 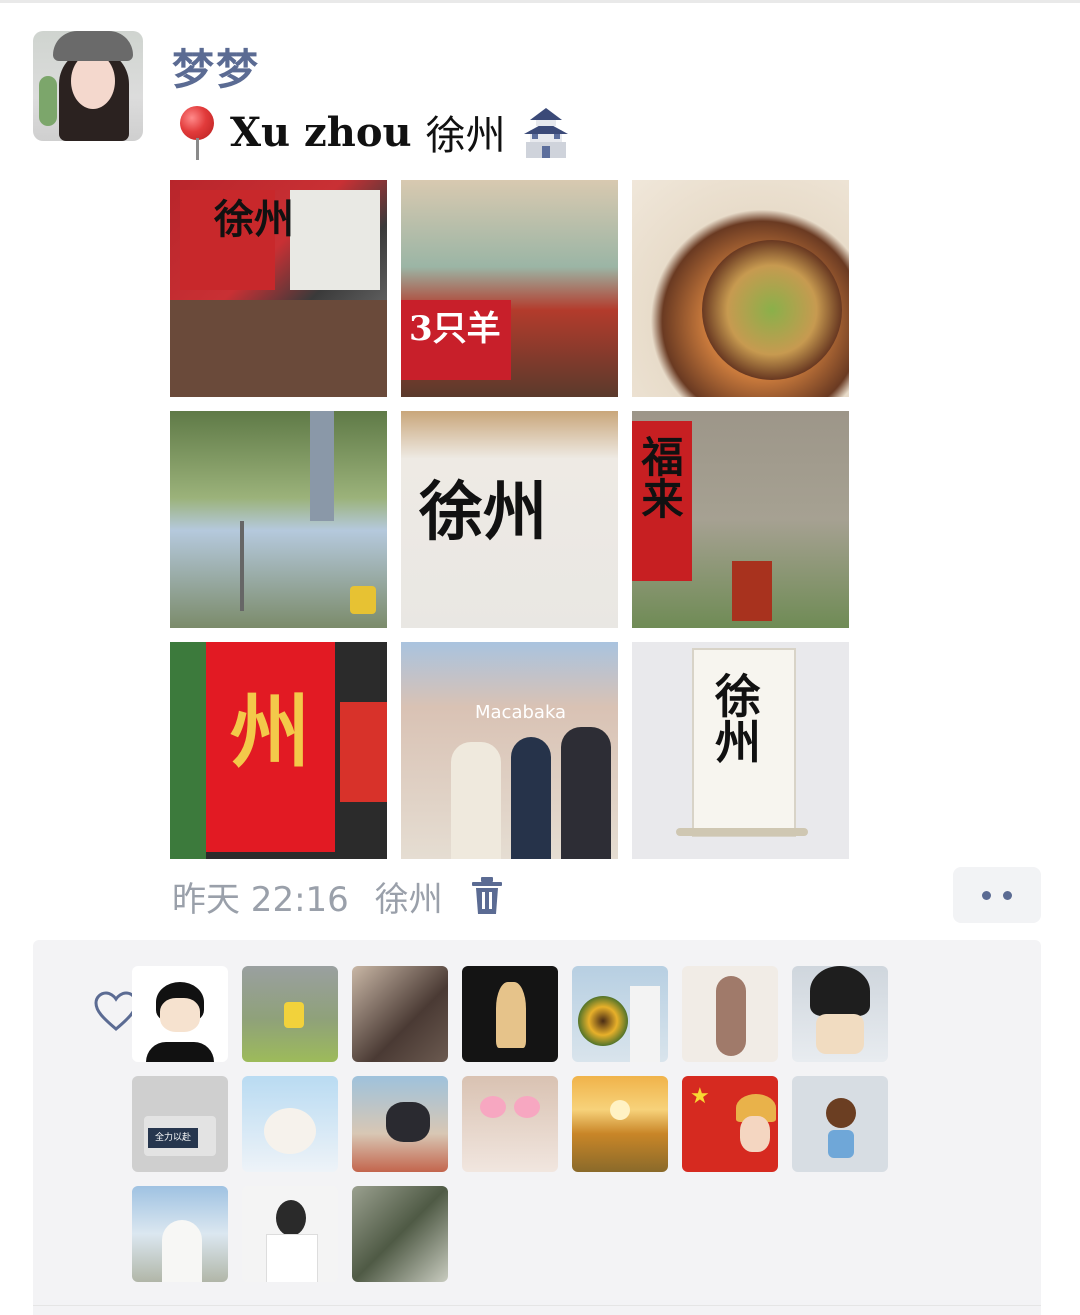 I want to click on star-icon: ★, so click(x=700, y=1096).